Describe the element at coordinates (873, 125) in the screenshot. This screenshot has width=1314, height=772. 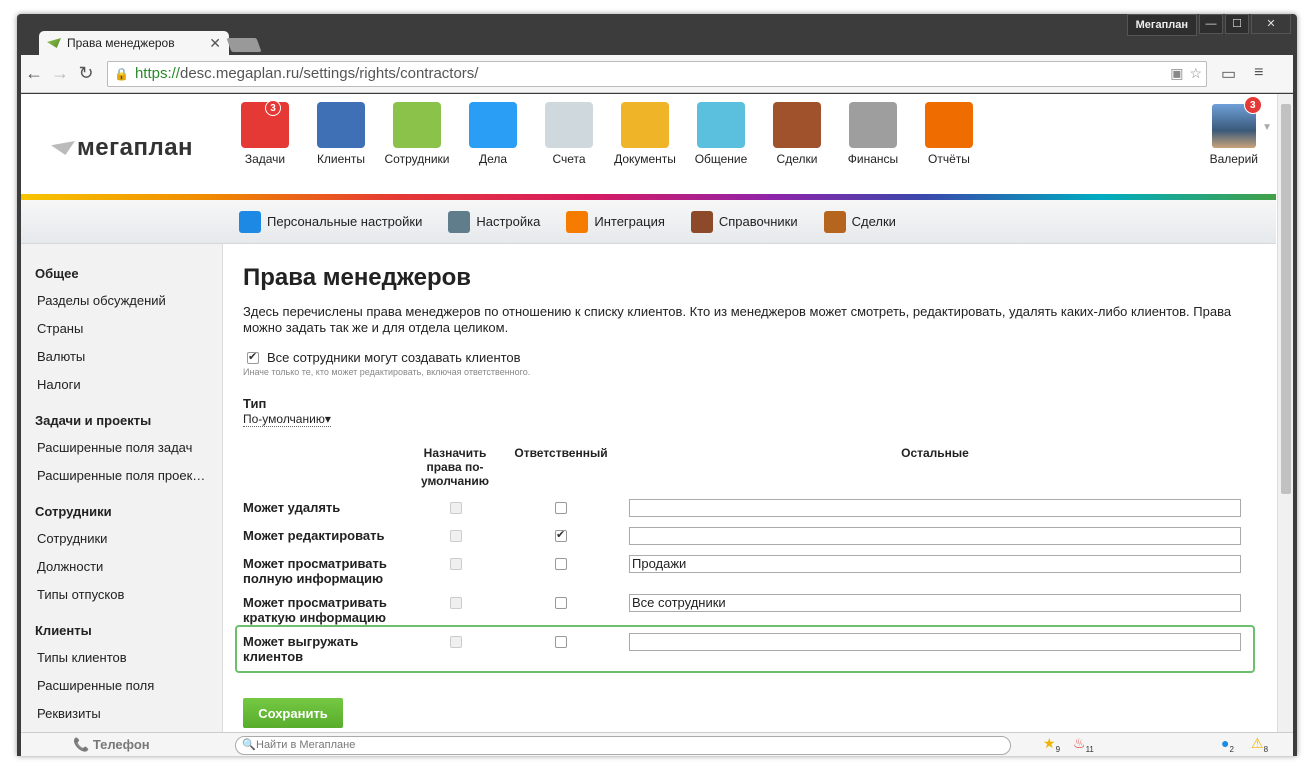
I see `app-8-icon` at that location.